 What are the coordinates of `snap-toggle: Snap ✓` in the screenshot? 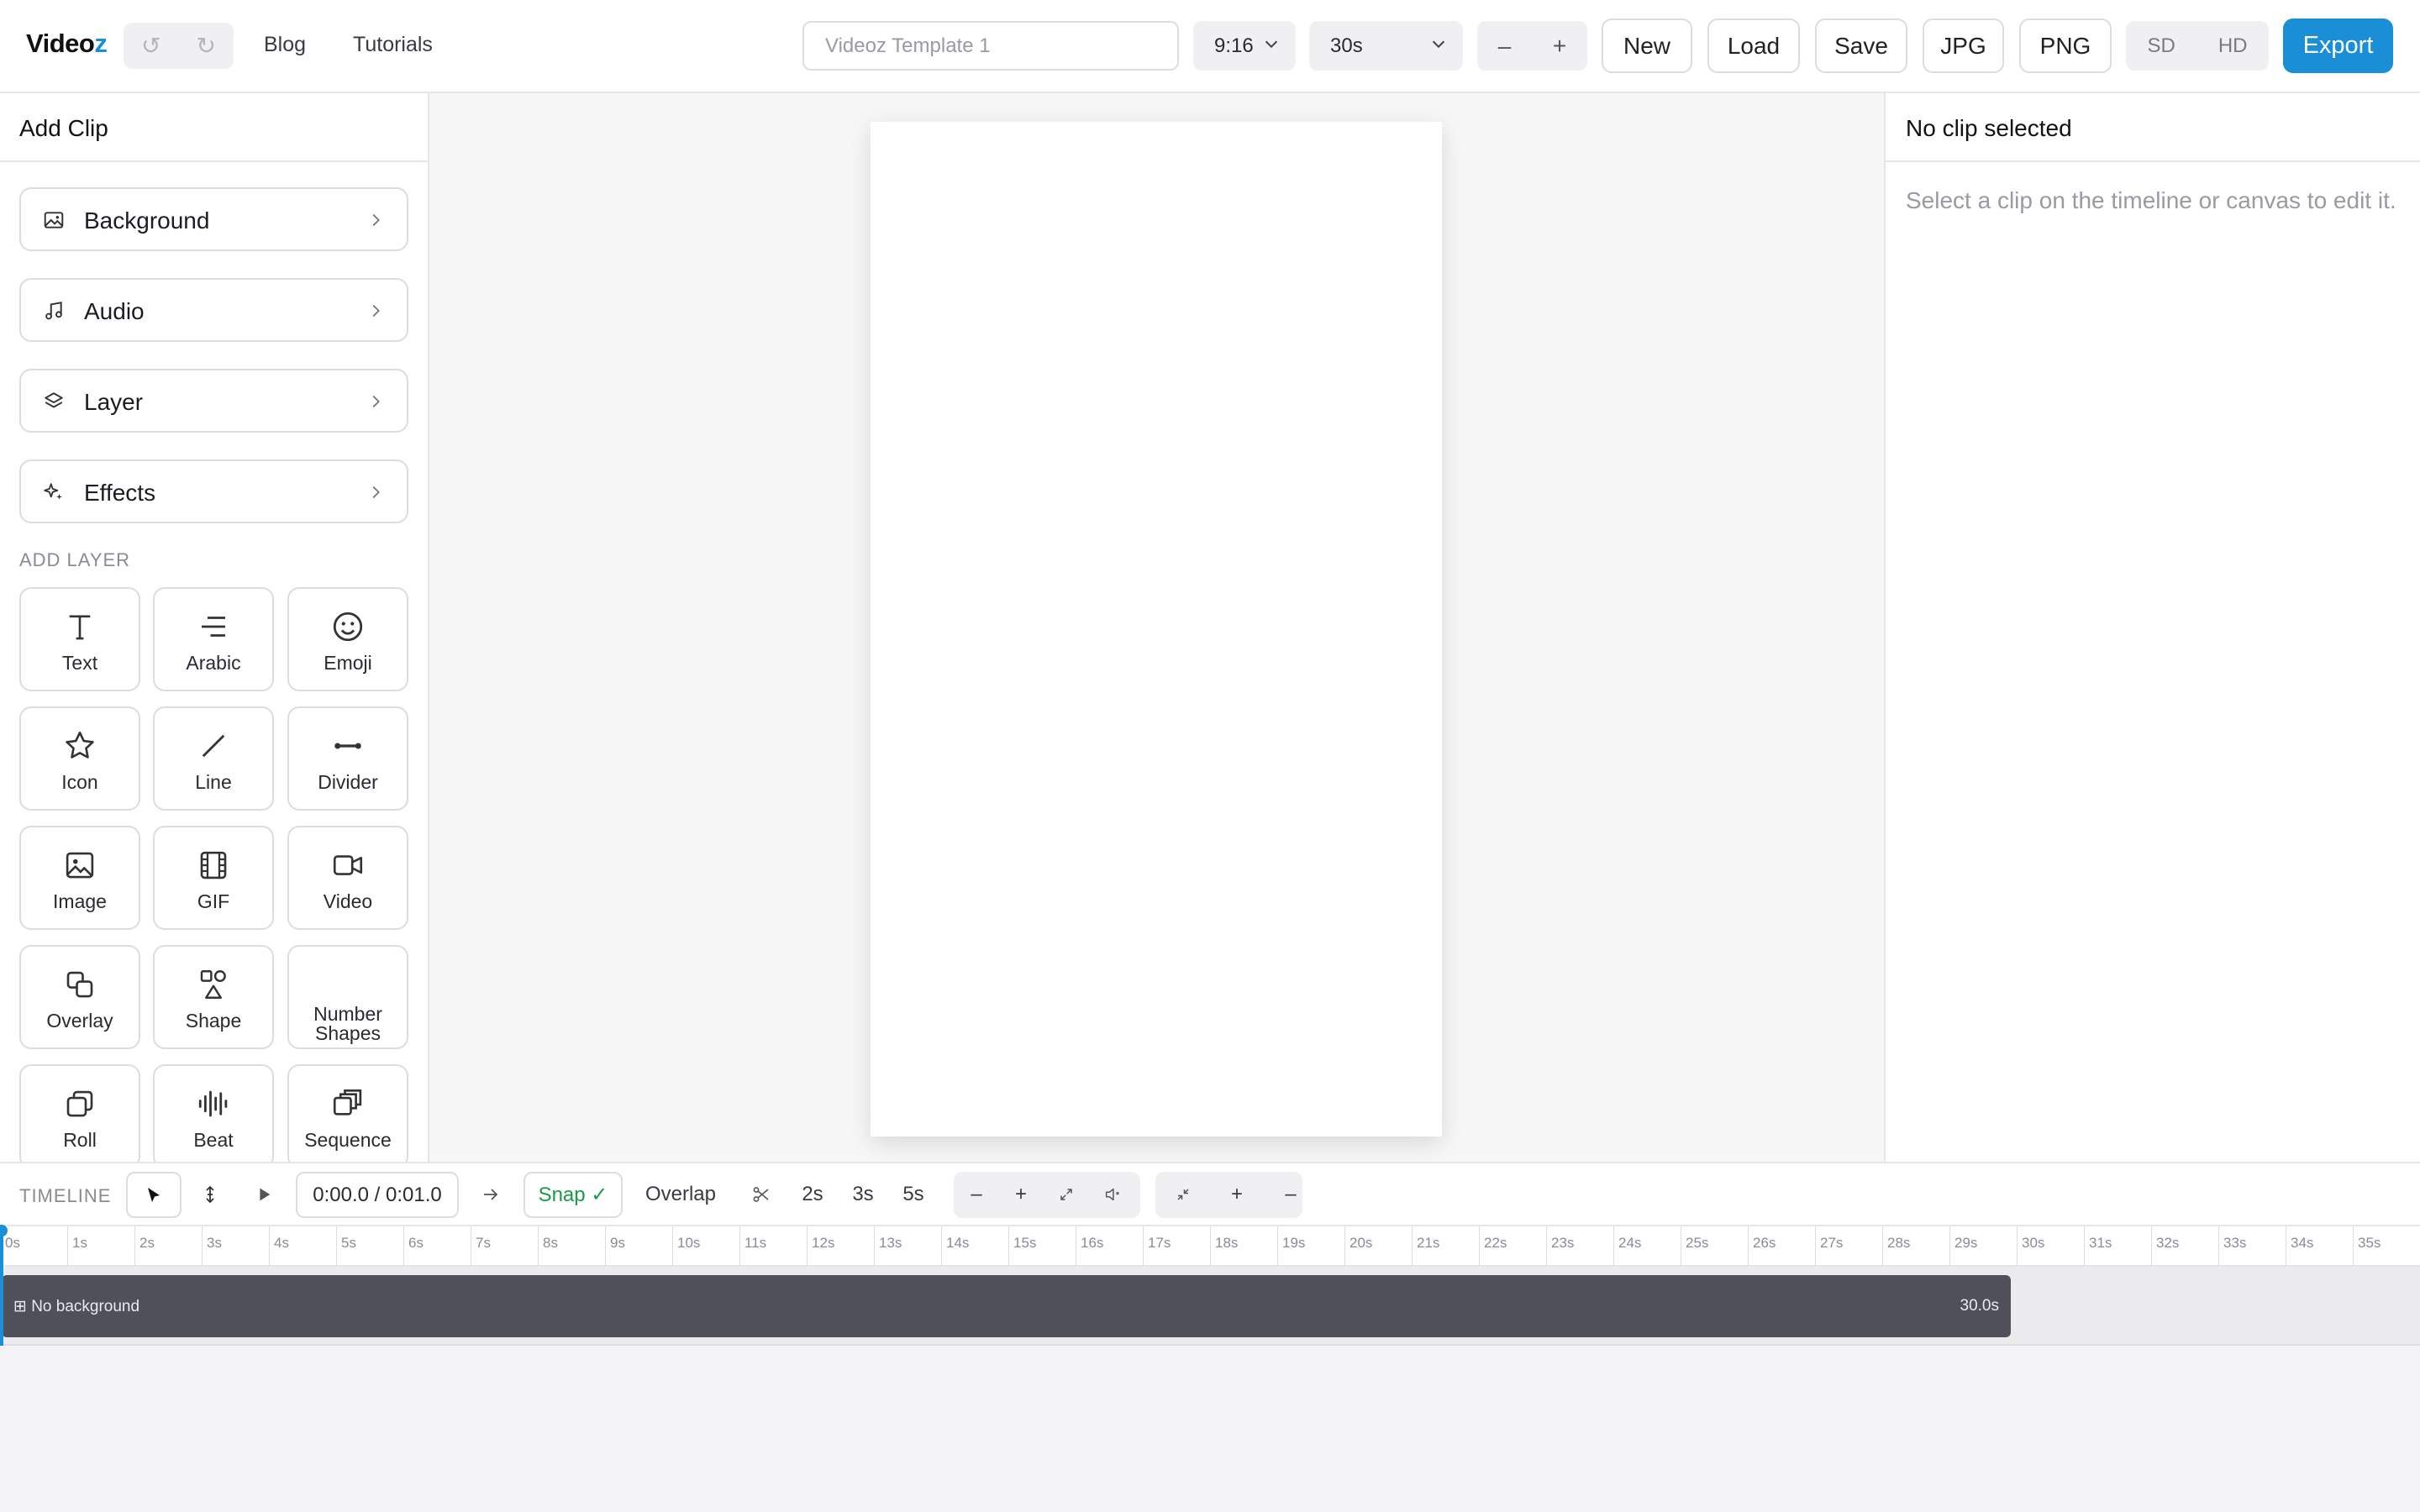 It's located at (573, 1195).